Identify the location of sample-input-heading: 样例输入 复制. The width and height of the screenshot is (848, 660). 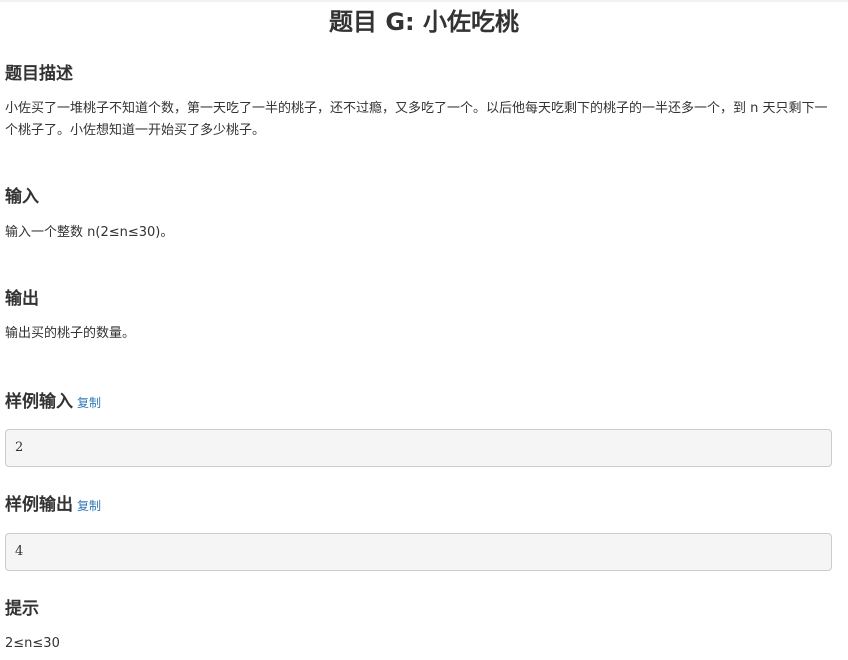
(53, 402).